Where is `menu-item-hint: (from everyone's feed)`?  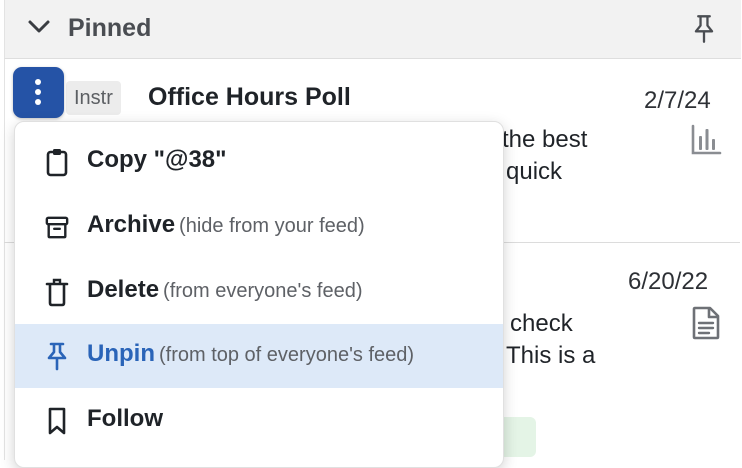 menu-item-hint: (from everyone's feed) is located at coordinates (263, 291).